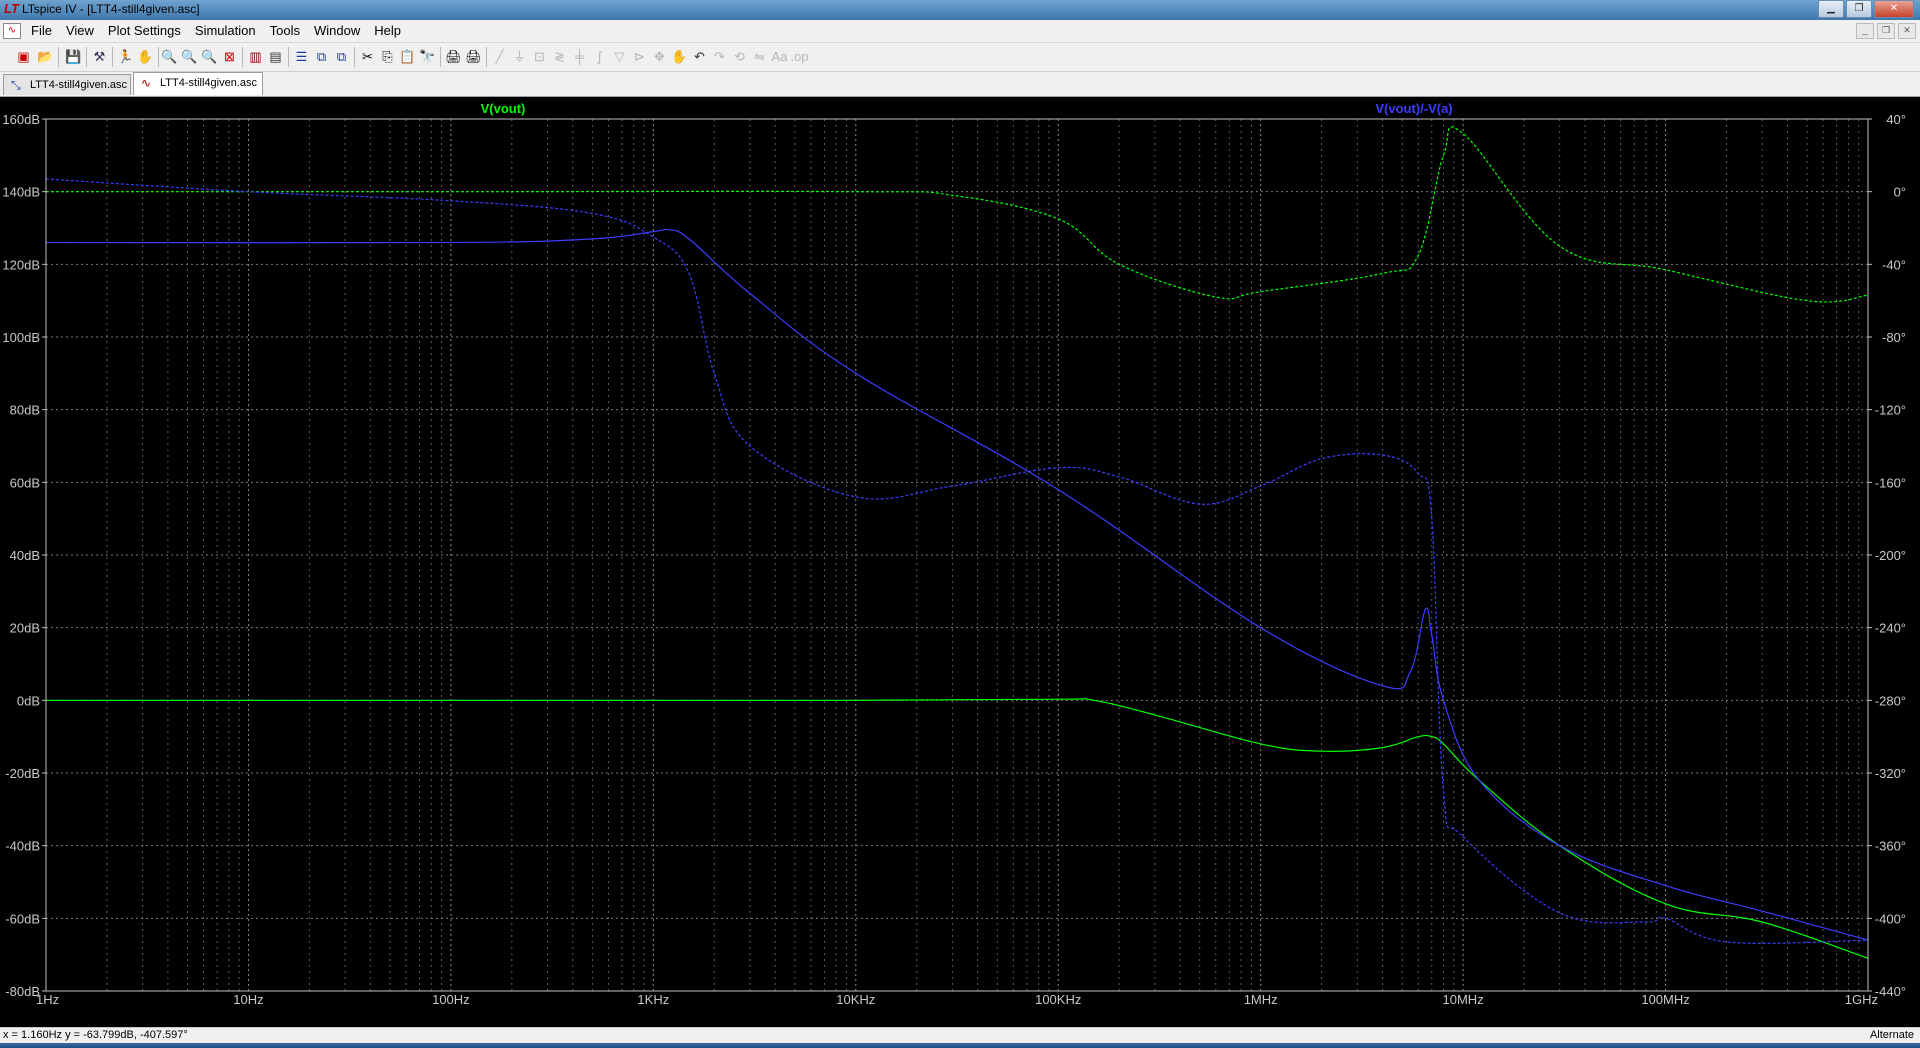 The width and height of the screenshot is (1920, 1048). I want to click on mirror-icon: ⇋, so click(759, 56).